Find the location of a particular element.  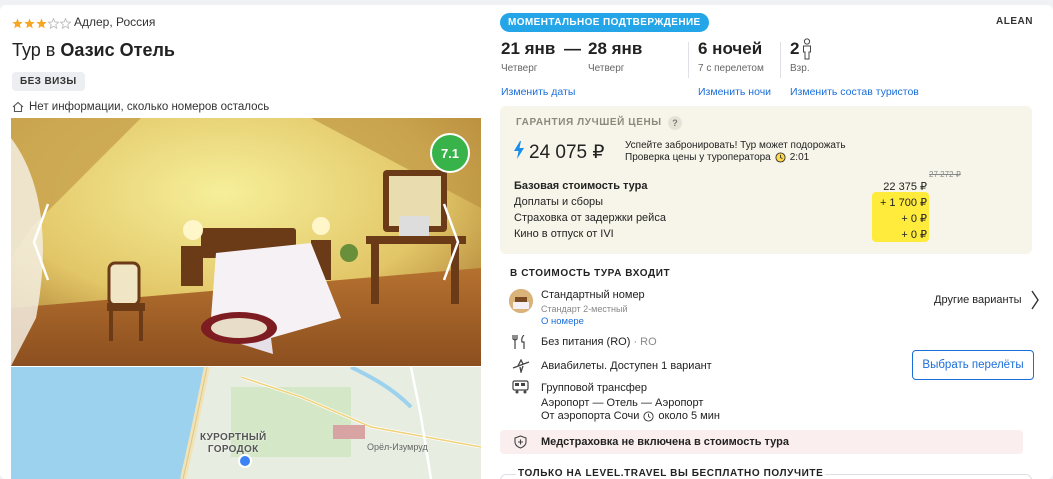

rooms-info: Нет информации, сколько номеров осталось is located at coordinates (140, 107).